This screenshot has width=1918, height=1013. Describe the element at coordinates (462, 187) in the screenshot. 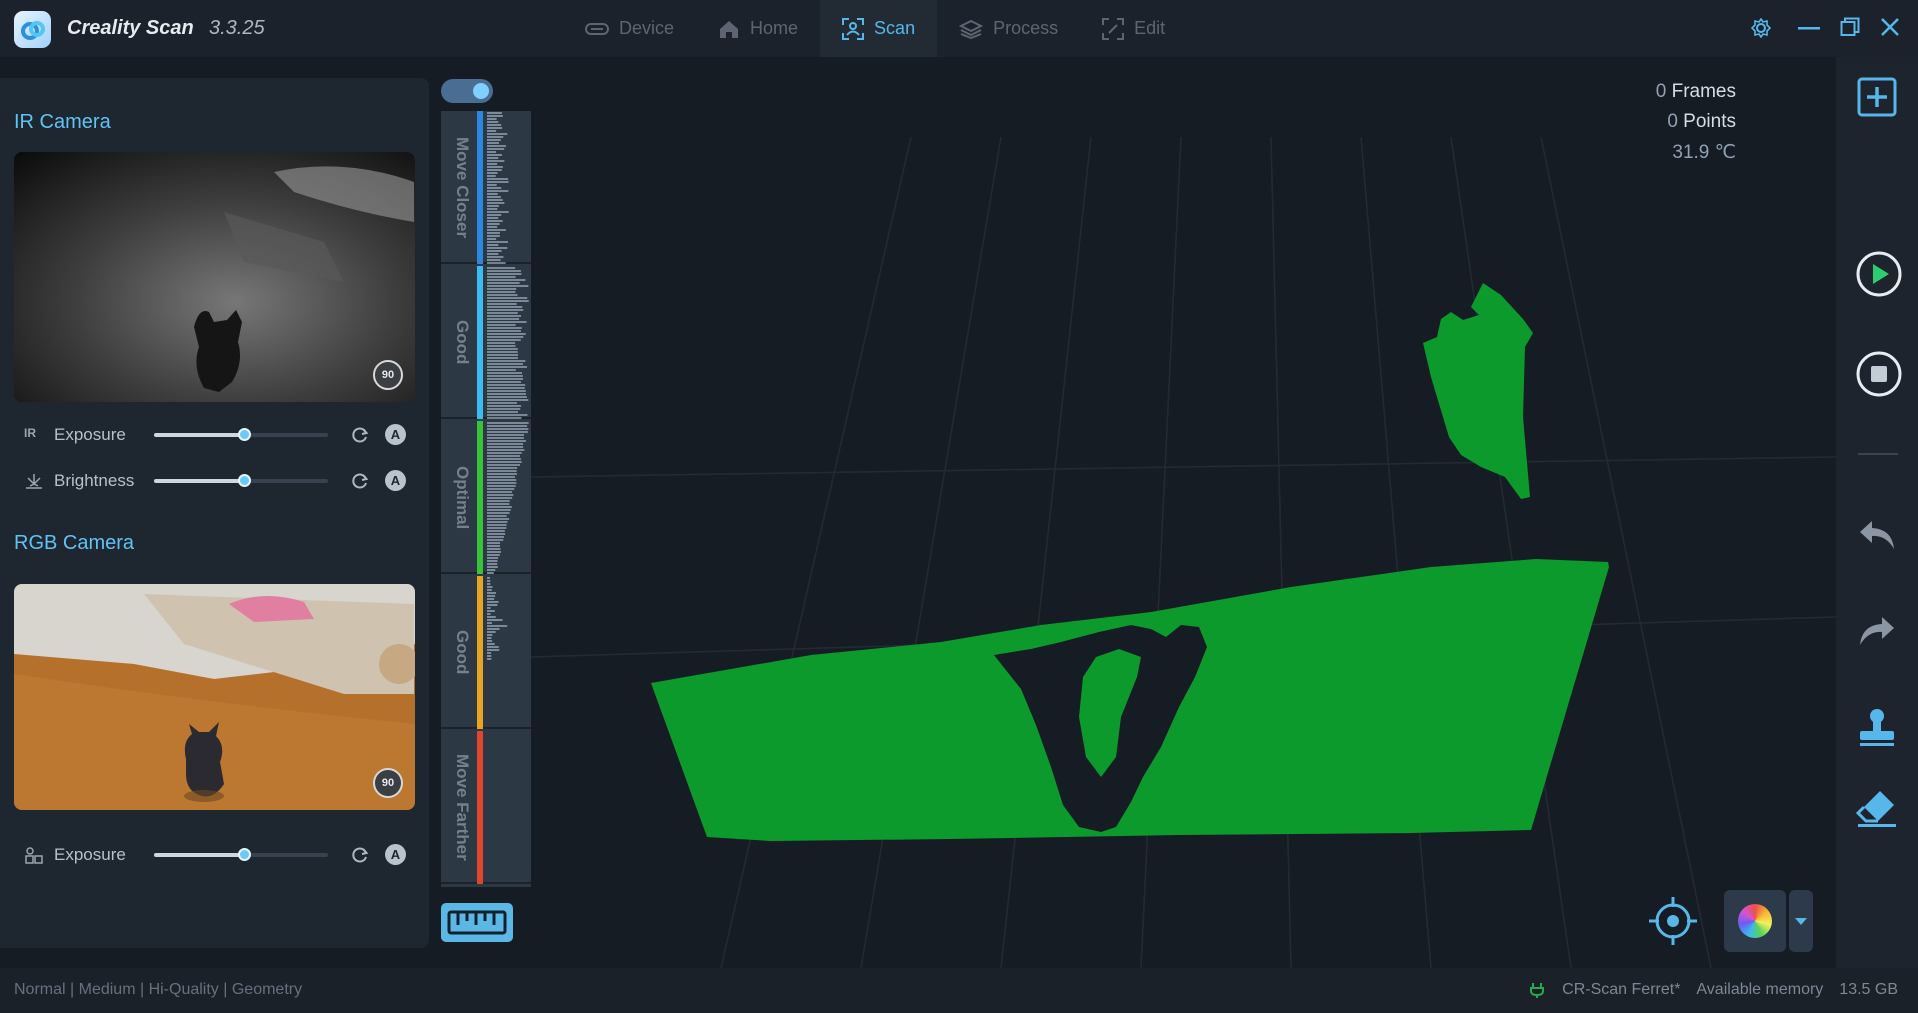

I see `zone-label: Move Closer` at that location.